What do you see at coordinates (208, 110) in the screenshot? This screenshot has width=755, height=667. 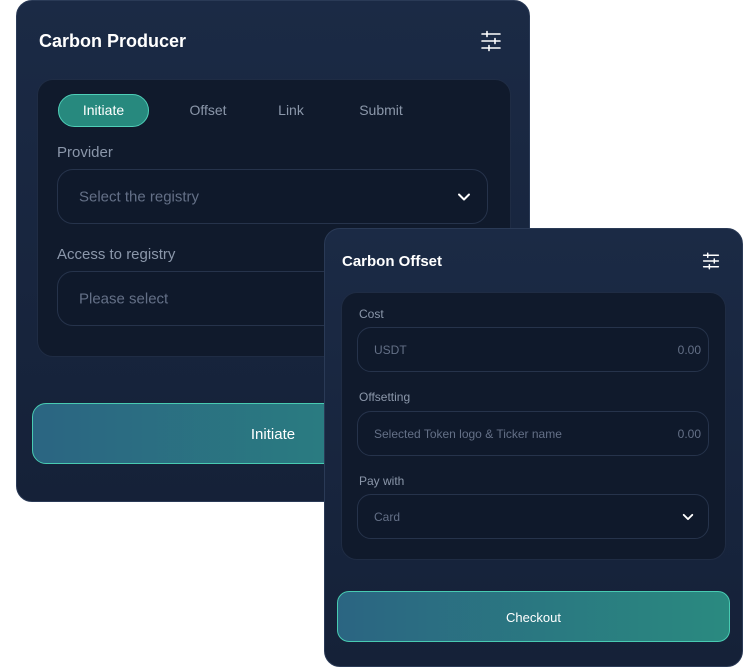 I see `tab-offset: Offset` at bounding box center [208, 110].